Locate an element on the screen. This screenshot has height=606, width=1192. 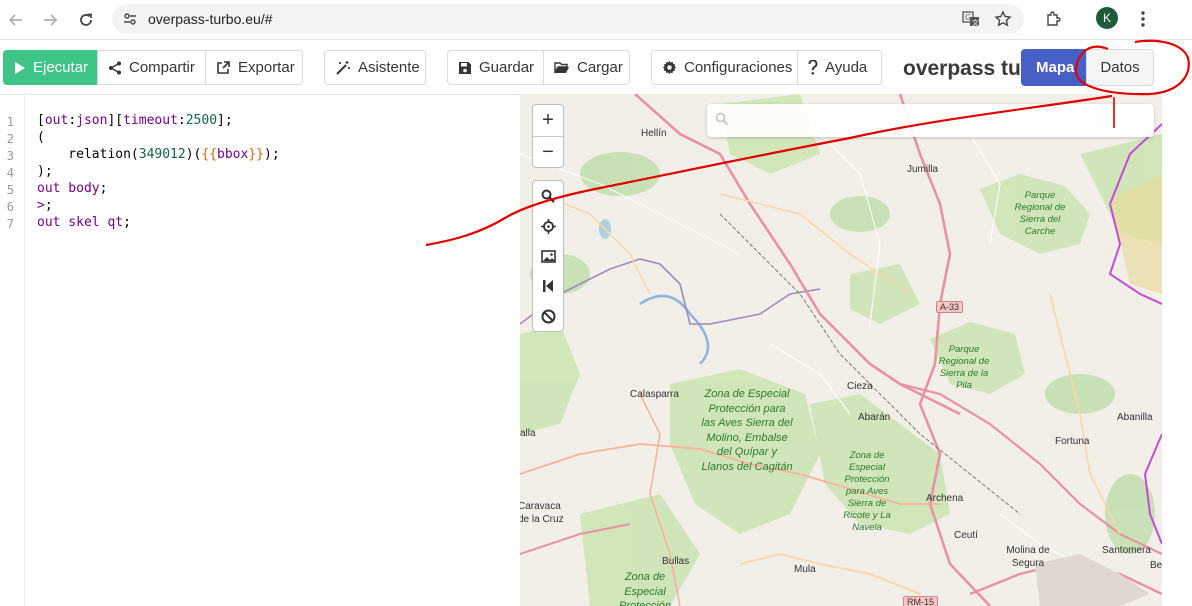
tab-data: Datos is located at coordinates (1120, 67).